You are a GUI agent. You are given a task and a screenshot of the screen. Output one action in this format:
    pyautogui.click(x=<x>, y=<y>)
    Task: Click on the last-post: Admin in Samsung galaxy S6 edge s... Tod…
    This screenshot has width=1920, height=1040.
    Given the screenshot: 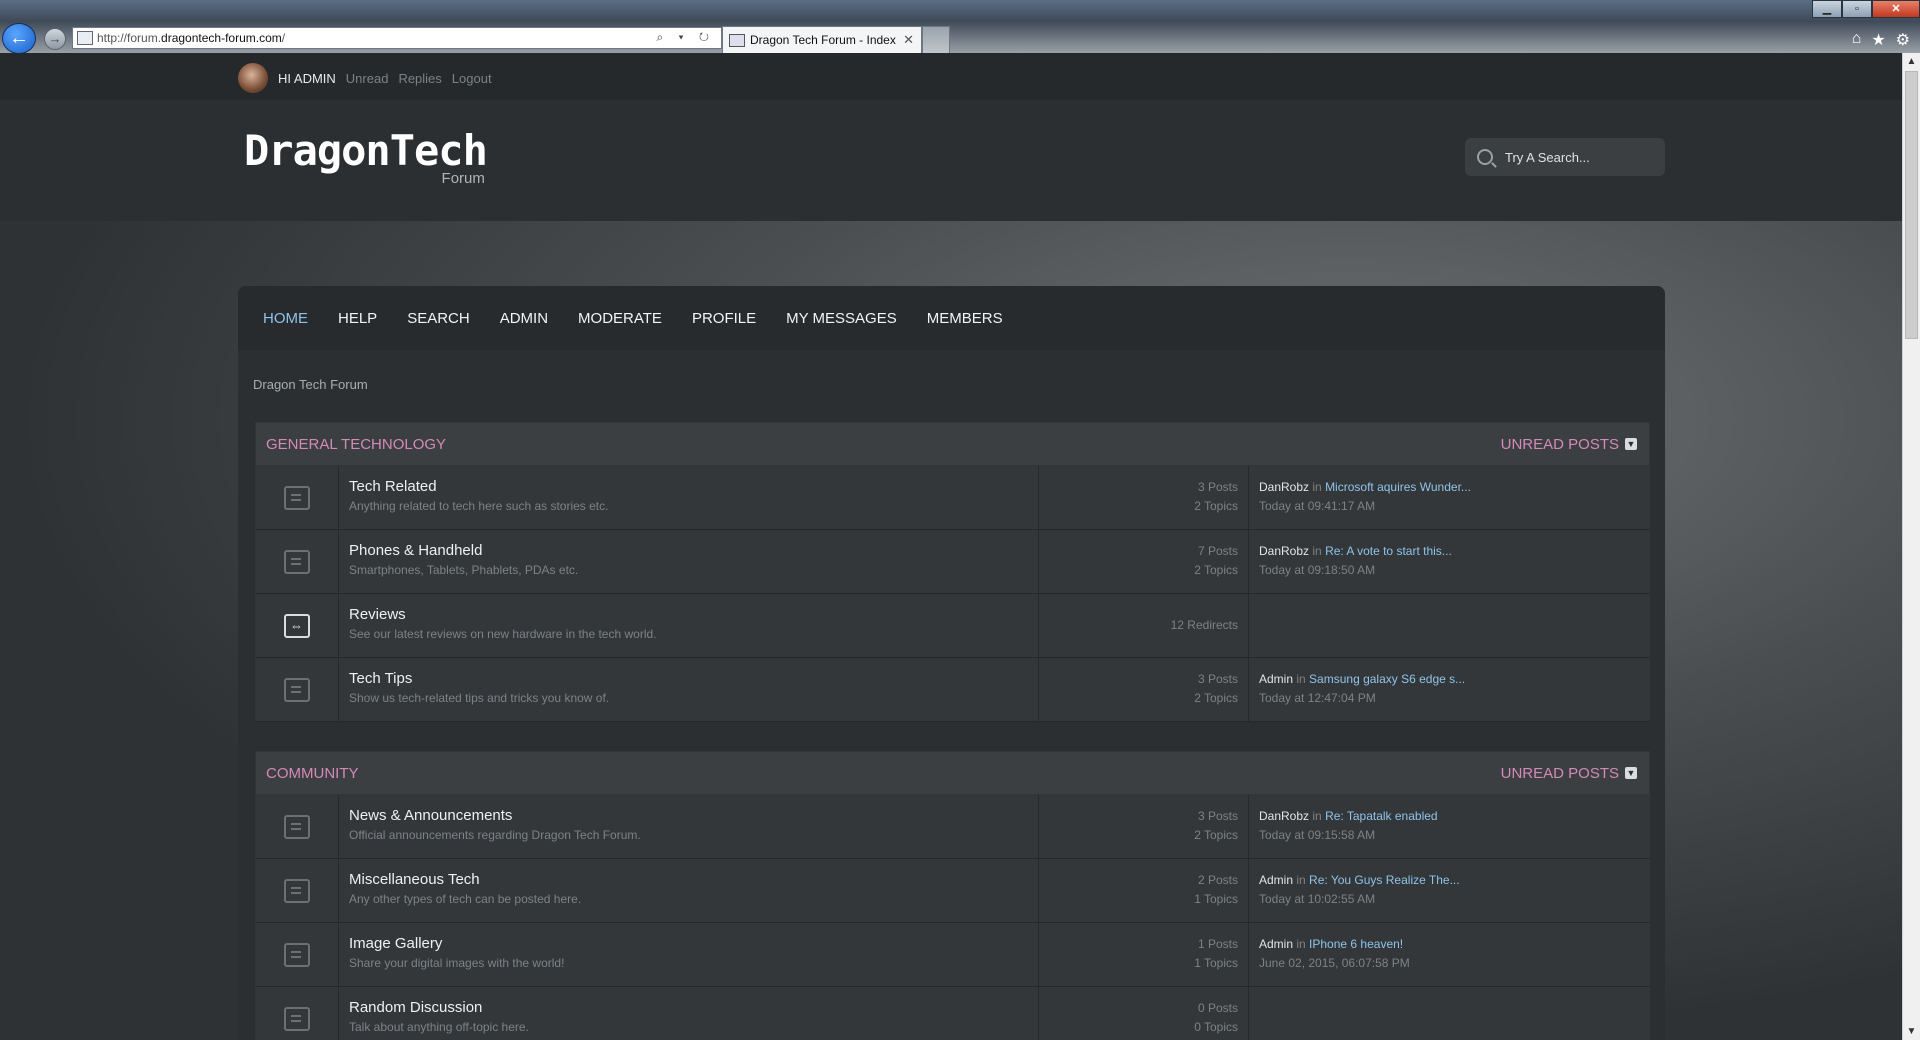 What is the action you would take?
    pyautogui.click(x=1449, y=689)
    